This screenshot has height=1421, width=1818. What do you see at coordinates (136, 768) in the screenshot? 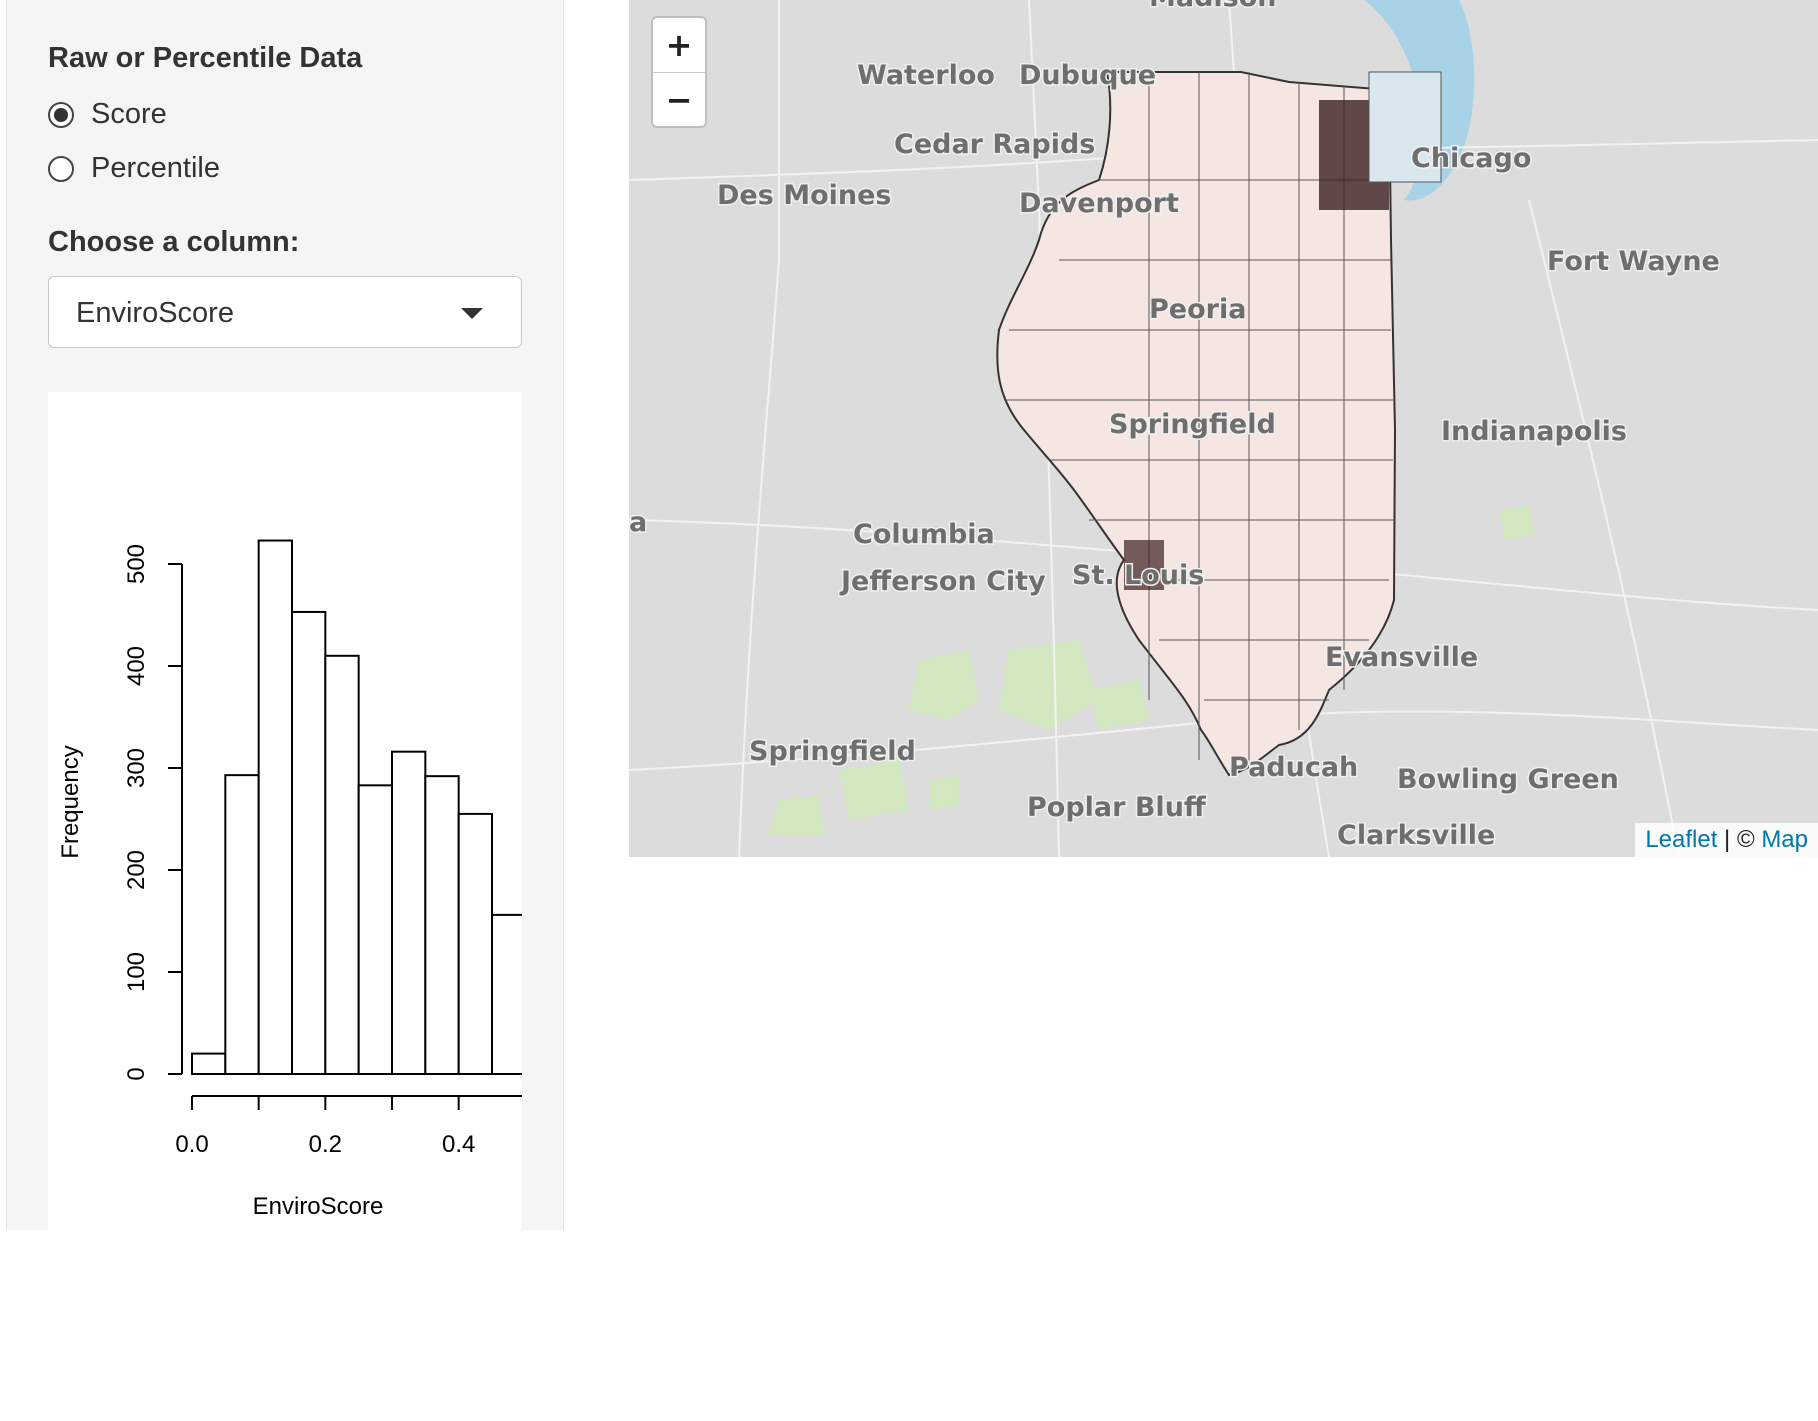
I see `y-tick-label: 300` at bounding box center [136, 768].